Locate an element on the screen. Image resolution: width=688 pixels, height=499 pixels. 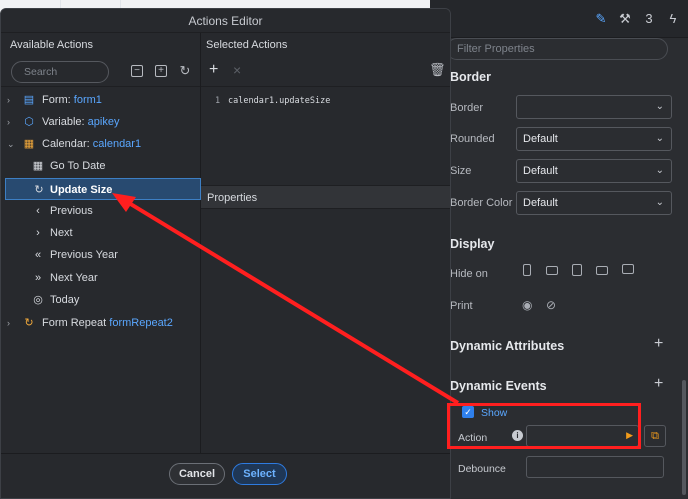
select-button: Select is located at coordinates (259, 474).